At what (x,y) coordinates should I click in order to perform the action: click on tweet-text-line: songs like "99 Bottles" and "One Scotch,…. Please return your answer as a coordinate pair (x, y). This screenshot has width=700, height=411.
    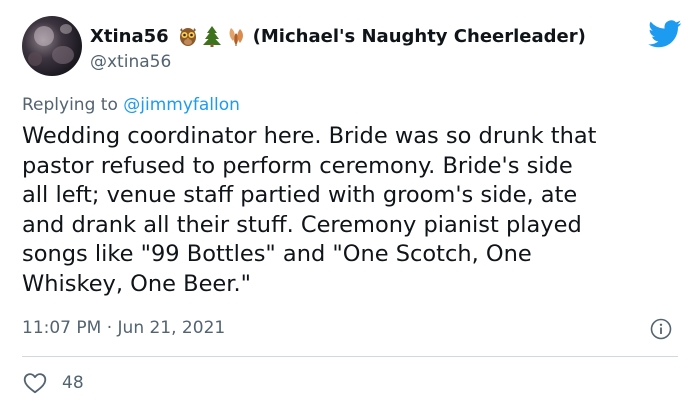
    Looking at the image, I should click on (277, 254).